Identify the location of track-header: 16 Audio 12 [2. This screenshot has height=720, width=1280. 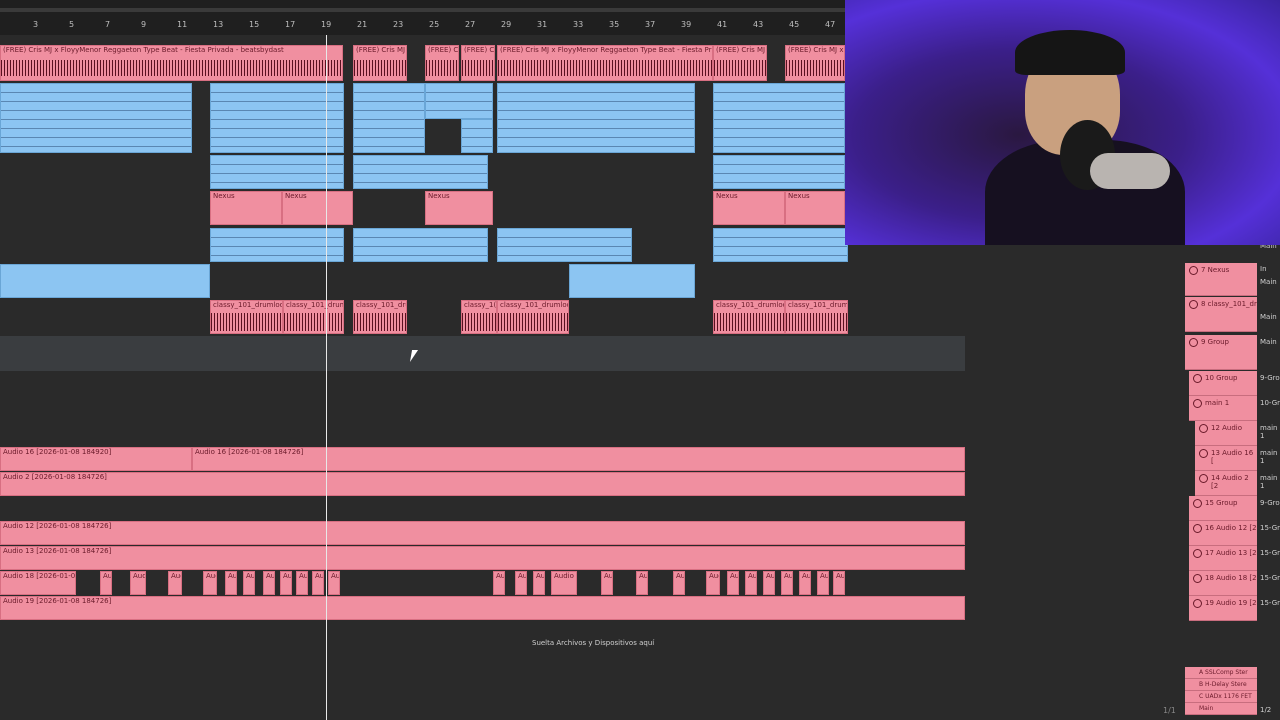
(1223, 533).